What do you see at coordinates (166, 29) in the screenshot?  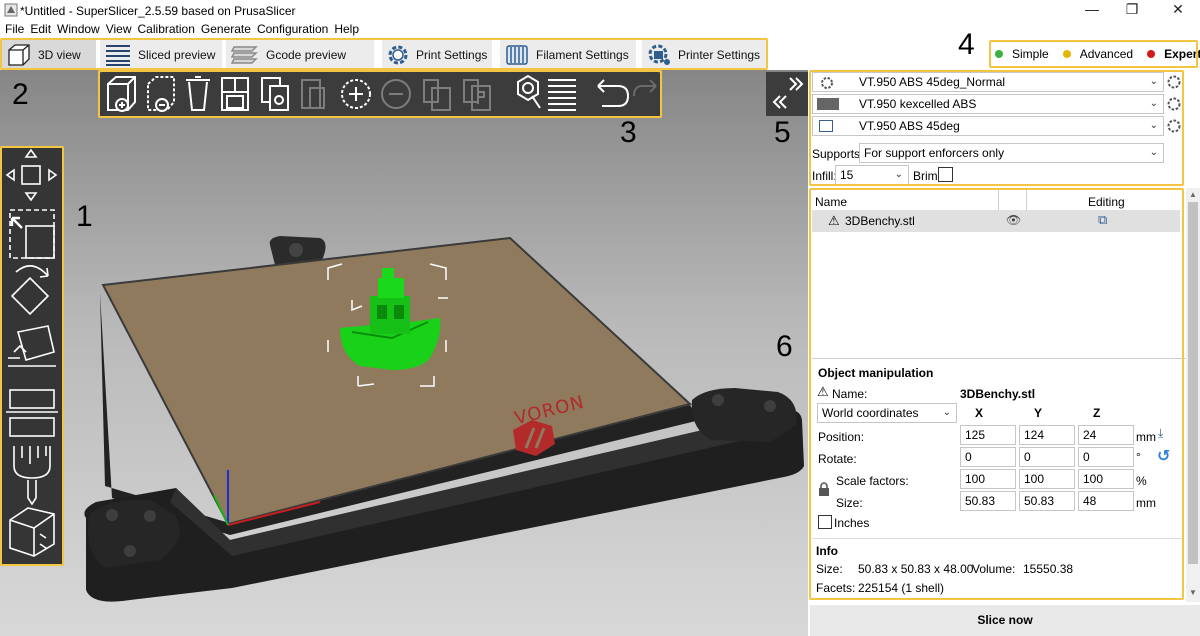 I see `menu-calibration: Calibration` at bounding box center [166, 29].